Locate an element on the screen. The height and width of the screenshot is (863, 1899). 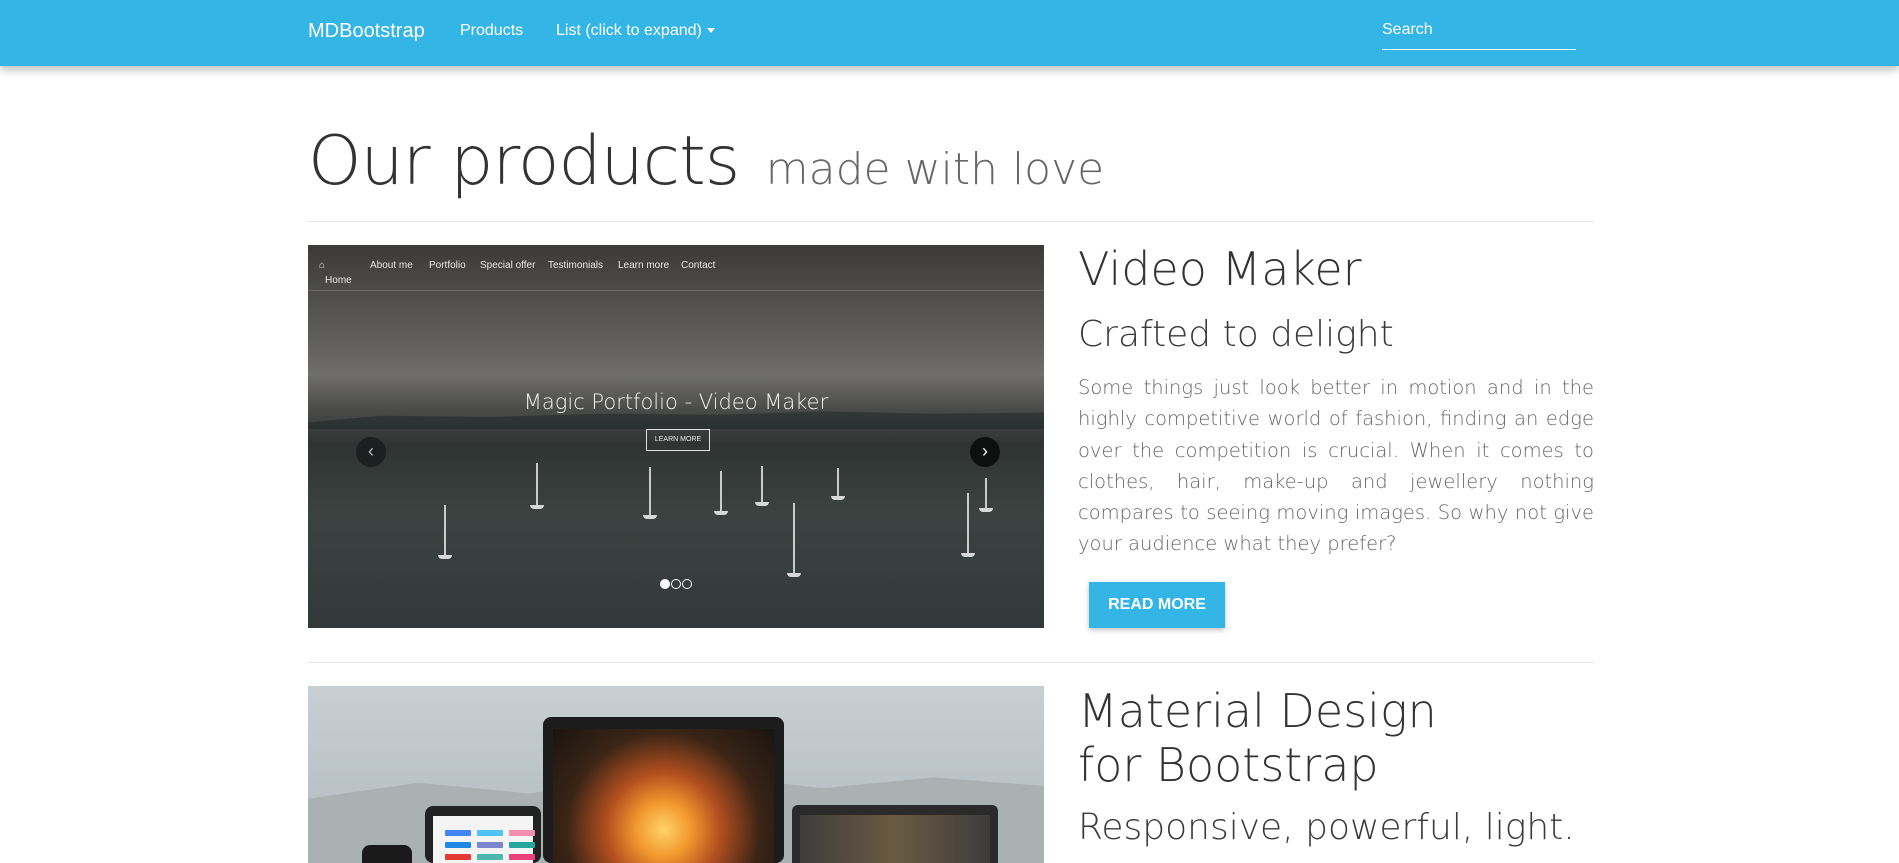
laptop-screen is located at coordinates (895, 839).